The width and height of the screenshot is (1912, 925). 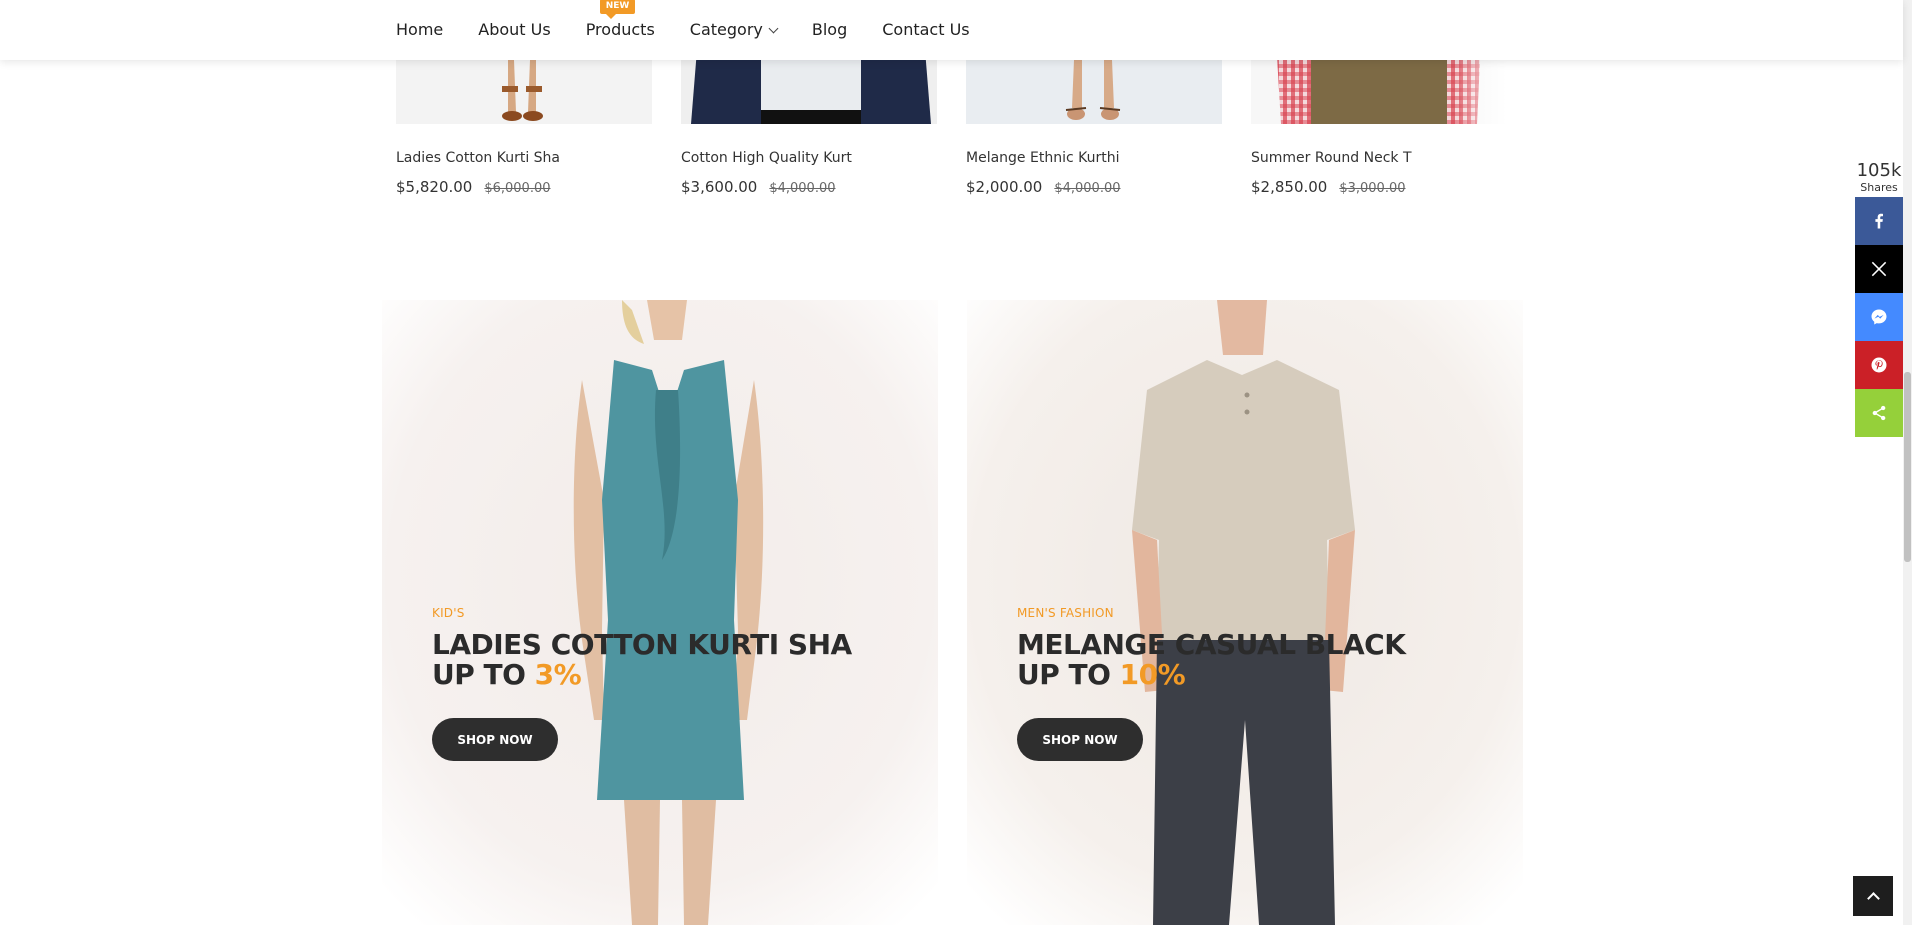 What do you see at coordinates (1879, 170) in the screenshot?
I see `share-count: 105k` at bounding box center [1879, 170].